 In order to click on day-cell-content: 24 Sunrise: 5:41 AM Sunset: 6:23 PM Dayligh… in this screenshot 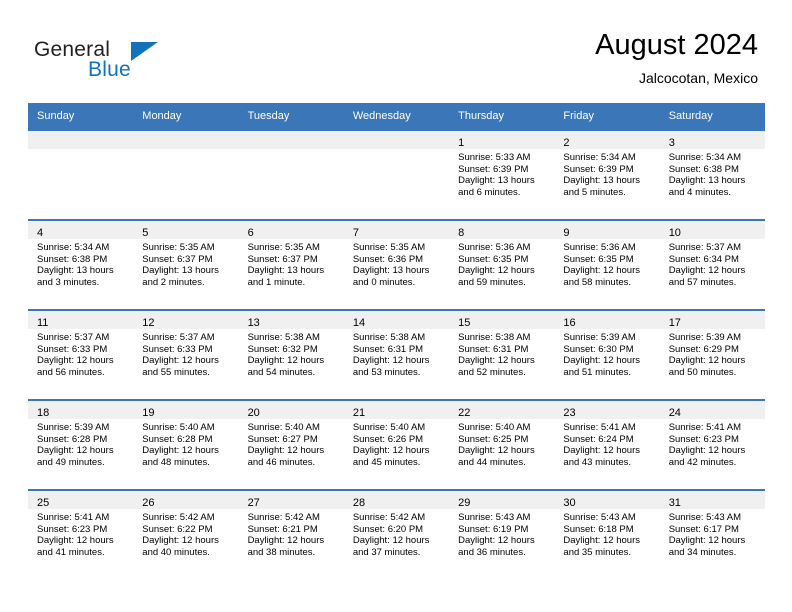, I will do `click(712, 445)`.